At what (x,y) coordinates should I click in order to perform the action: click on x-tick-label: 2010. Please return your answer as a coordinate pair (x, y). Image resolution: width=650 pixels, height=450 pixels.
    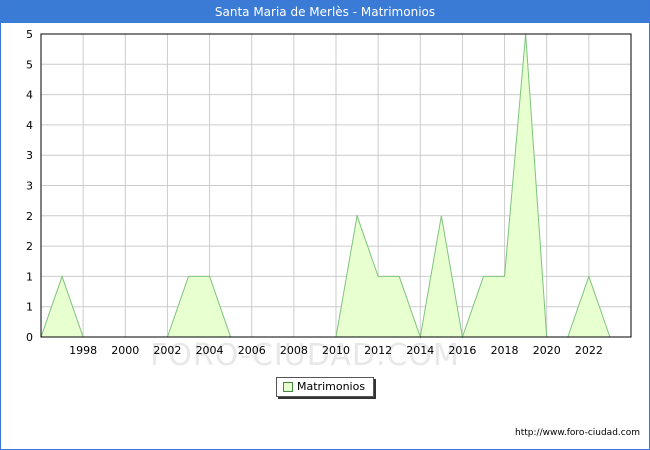
    Looking at the image, I should click on (336, 350).